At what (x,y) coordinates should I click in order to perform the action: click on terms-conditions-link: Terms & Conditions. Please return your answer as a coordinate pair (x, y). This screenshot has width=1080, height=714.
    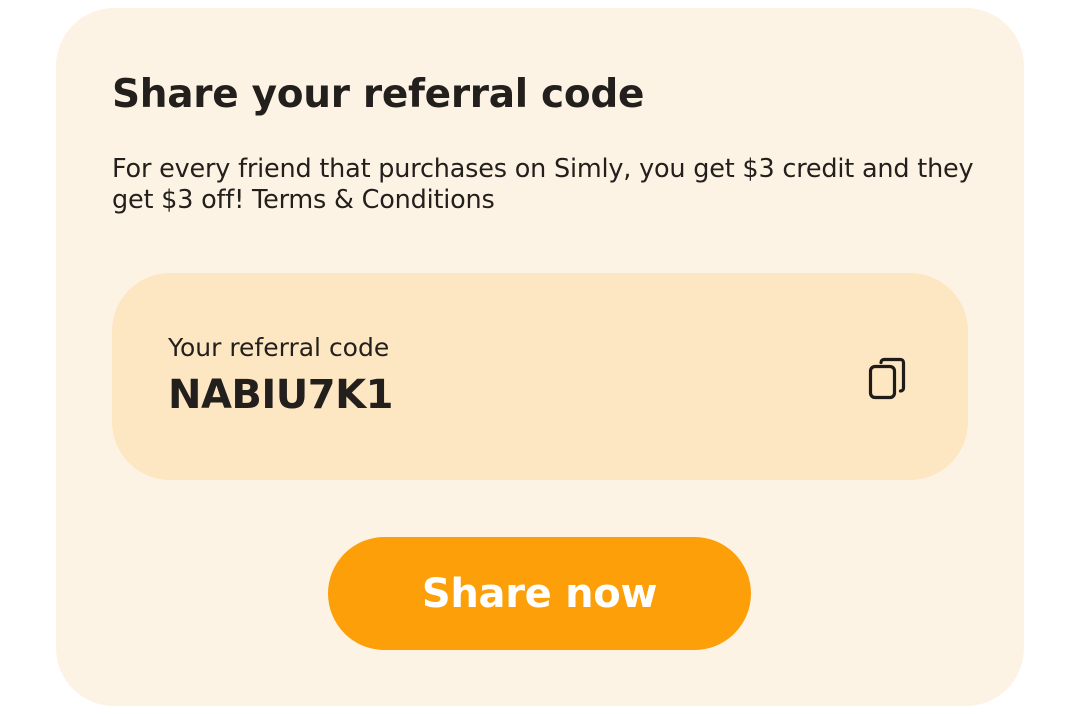
    Looking at the image, I should click on (373, 200).